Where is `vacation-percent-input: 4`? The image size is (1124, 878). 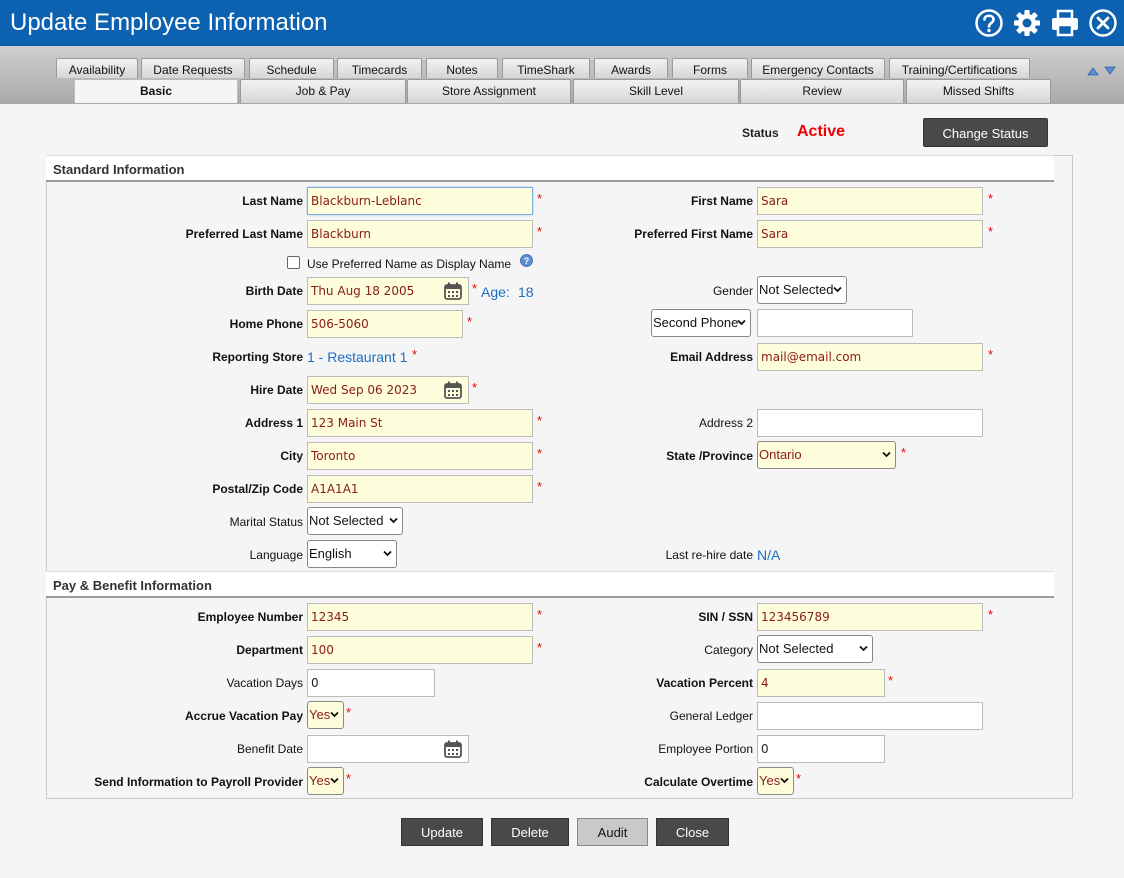
vacation-percent-input: 4 is located at coordinates (821, 683).